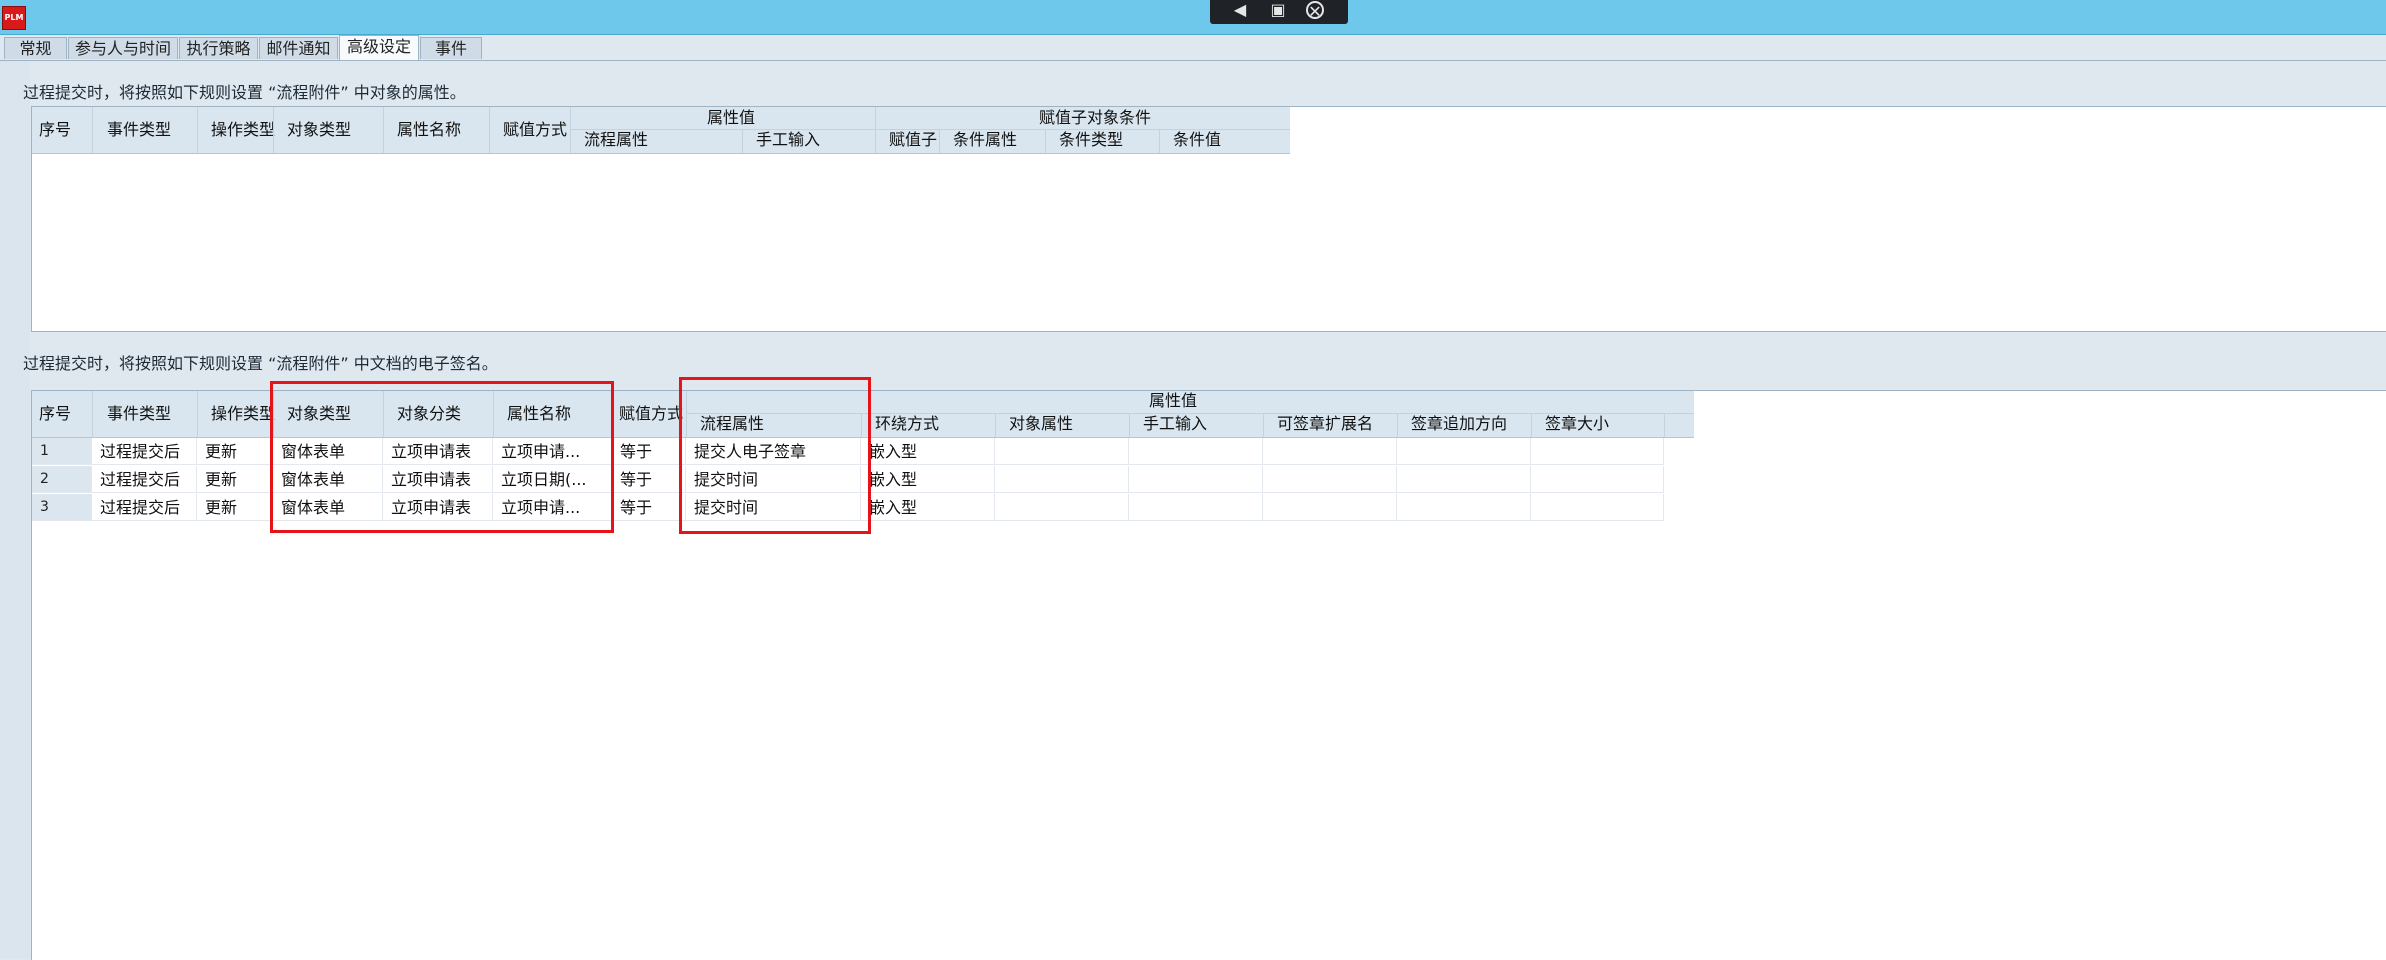  I want to click on col-flow-attr: 流程属性, so click(612, 140).